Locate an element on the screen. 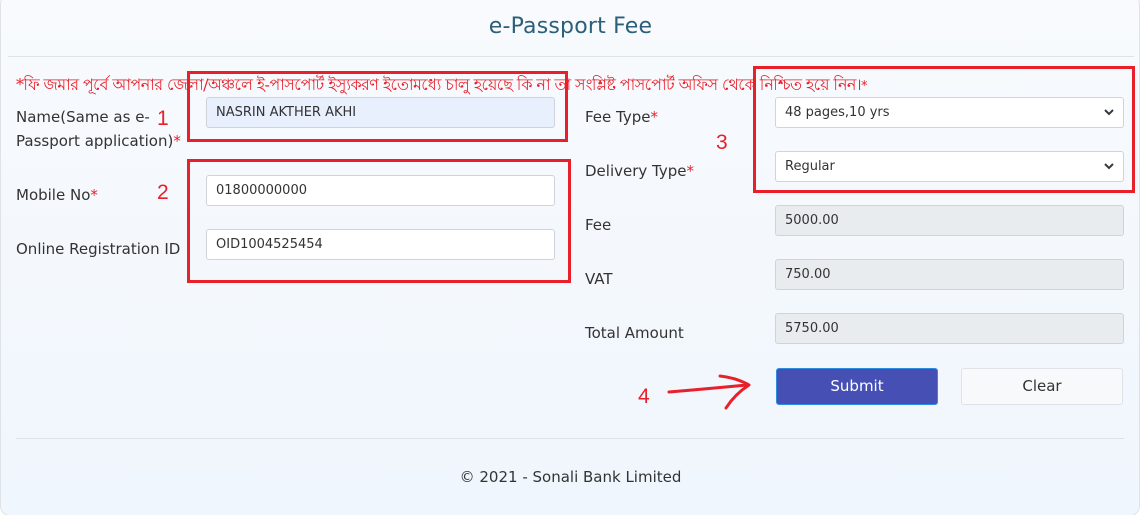 This screenshot has width=1141, height=515. fee-type-label-text: Fee Type is located at coordinates (618, 117).